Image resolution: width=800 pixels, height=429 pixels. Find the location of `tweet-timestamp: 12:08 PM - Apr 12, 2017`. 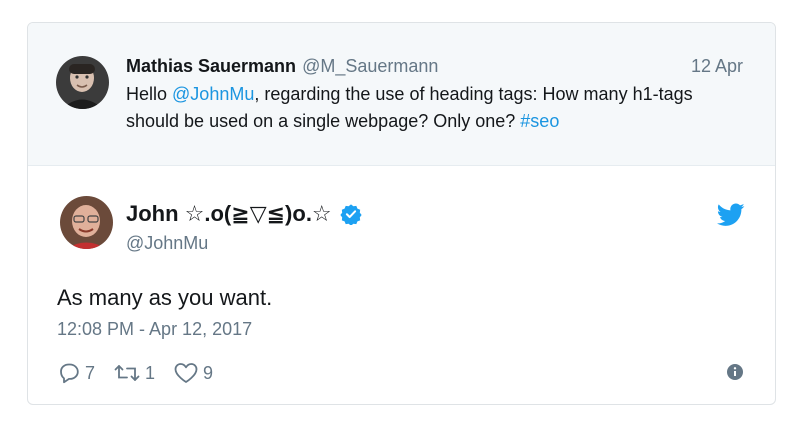

tweet-timestamp: 12:08 PM - Apr 12, 2017 is located at coordinates (154, 329).